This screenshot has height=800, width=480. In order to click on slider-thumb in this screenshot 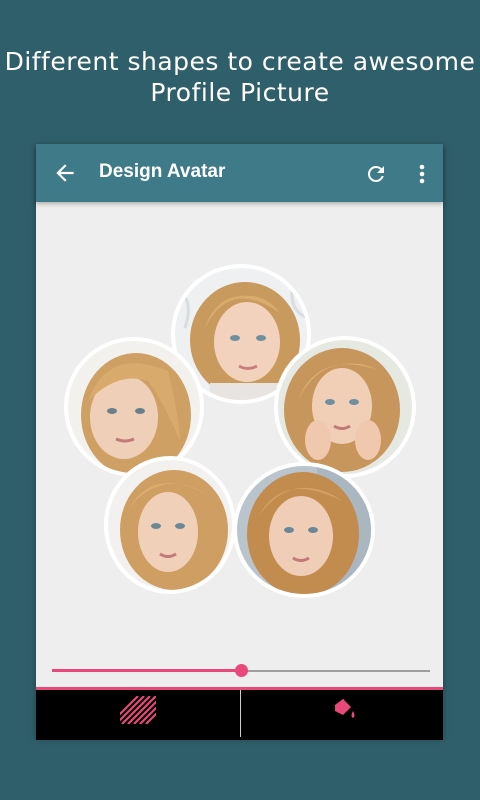, I will do `click(241, 670)`.